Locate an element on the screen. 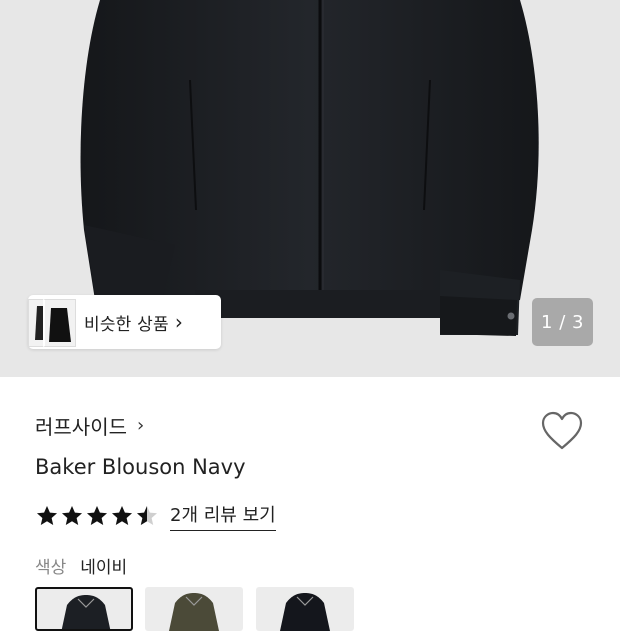  similar-products-button: 비슷한 상품 › is located at coordinates (124, 322).